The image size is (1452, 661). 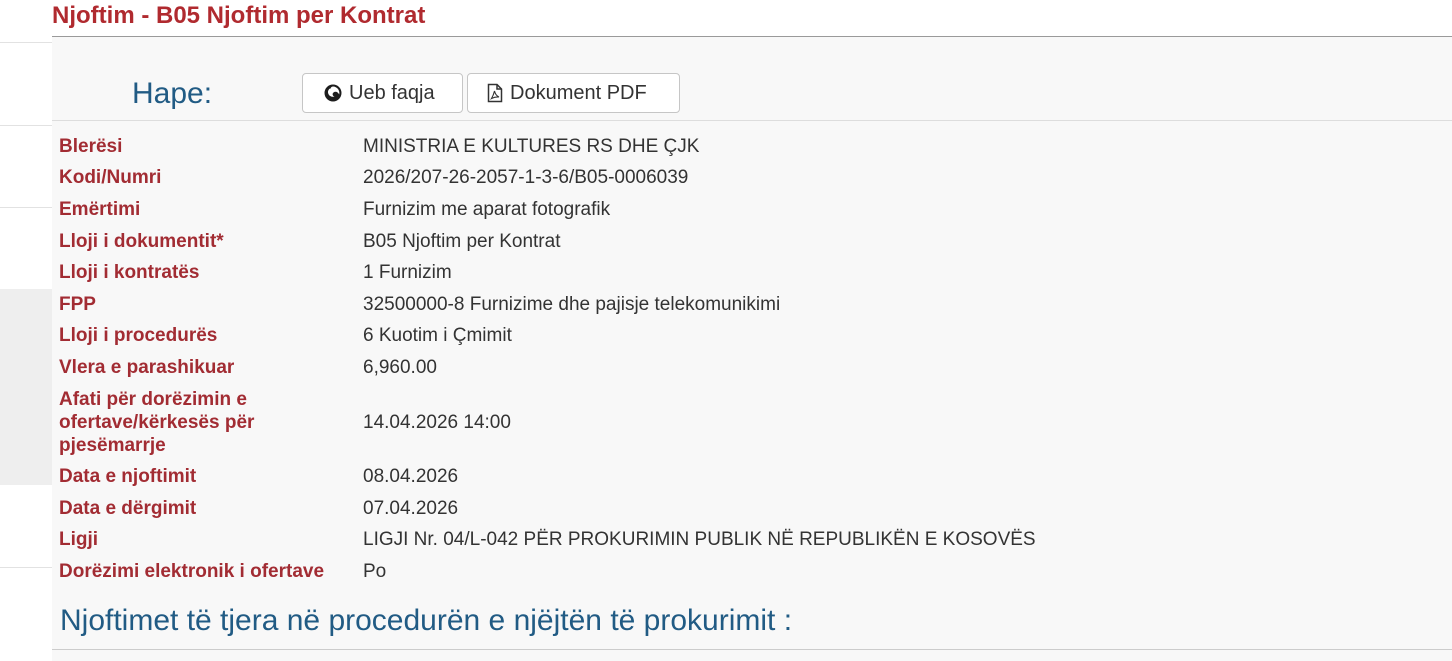 I want to click on web-page-button: Ueb faqja, so click(x=382, y=93).